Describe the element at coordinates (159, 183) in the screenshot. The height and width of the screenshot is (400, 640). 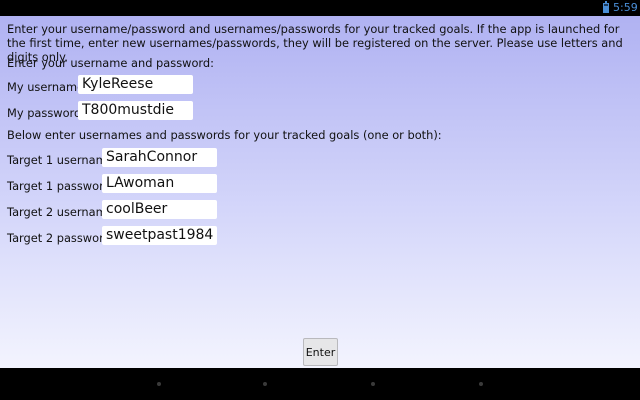
I see `target1-password-field` at that location.